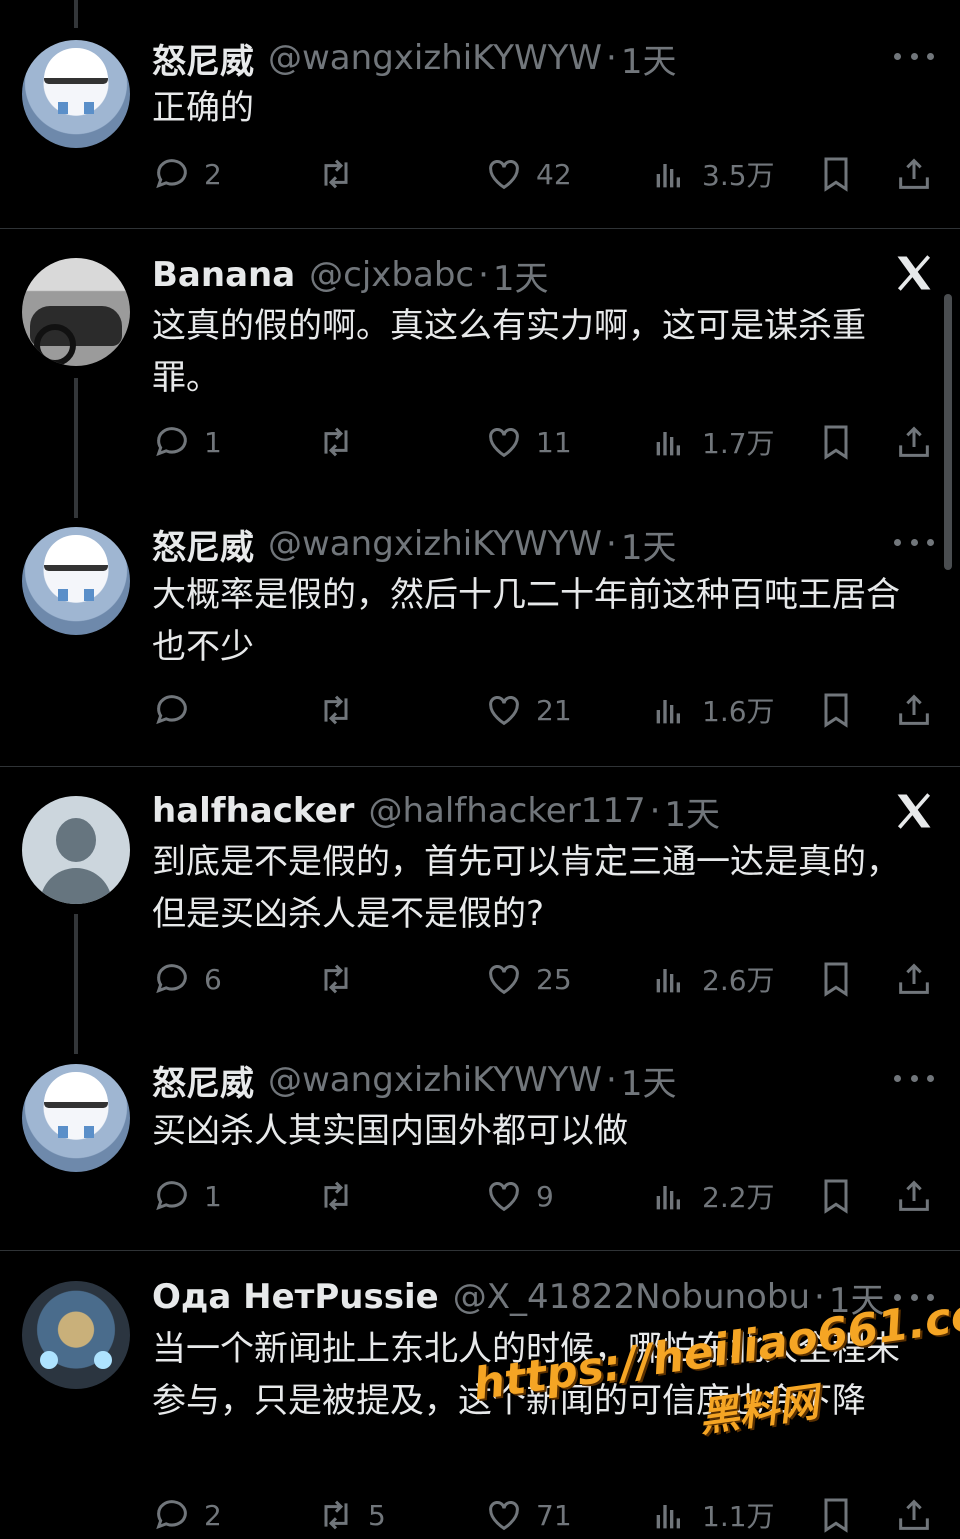 This screenshot has width=960, height=1539. I want to click on views-button: 1.7万, so click(712, 442).